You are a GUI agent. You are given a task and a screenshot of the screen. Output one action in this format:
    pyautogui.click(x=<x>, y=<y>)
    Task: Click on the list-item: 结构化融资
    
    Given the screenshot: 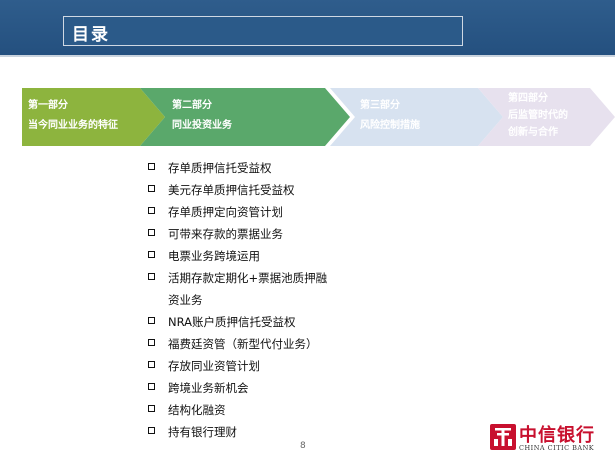 What is the action you would take?
    pyautogui.click(x=243, y=410)
    